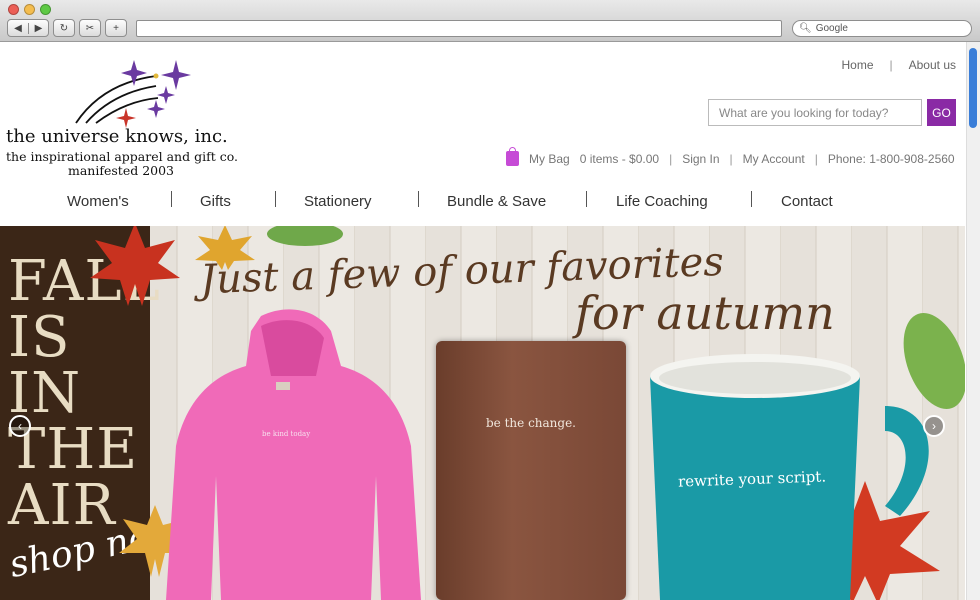 This screenshot has height=600, width=980. I want to click on minimize-window-button, so click(29, 9).